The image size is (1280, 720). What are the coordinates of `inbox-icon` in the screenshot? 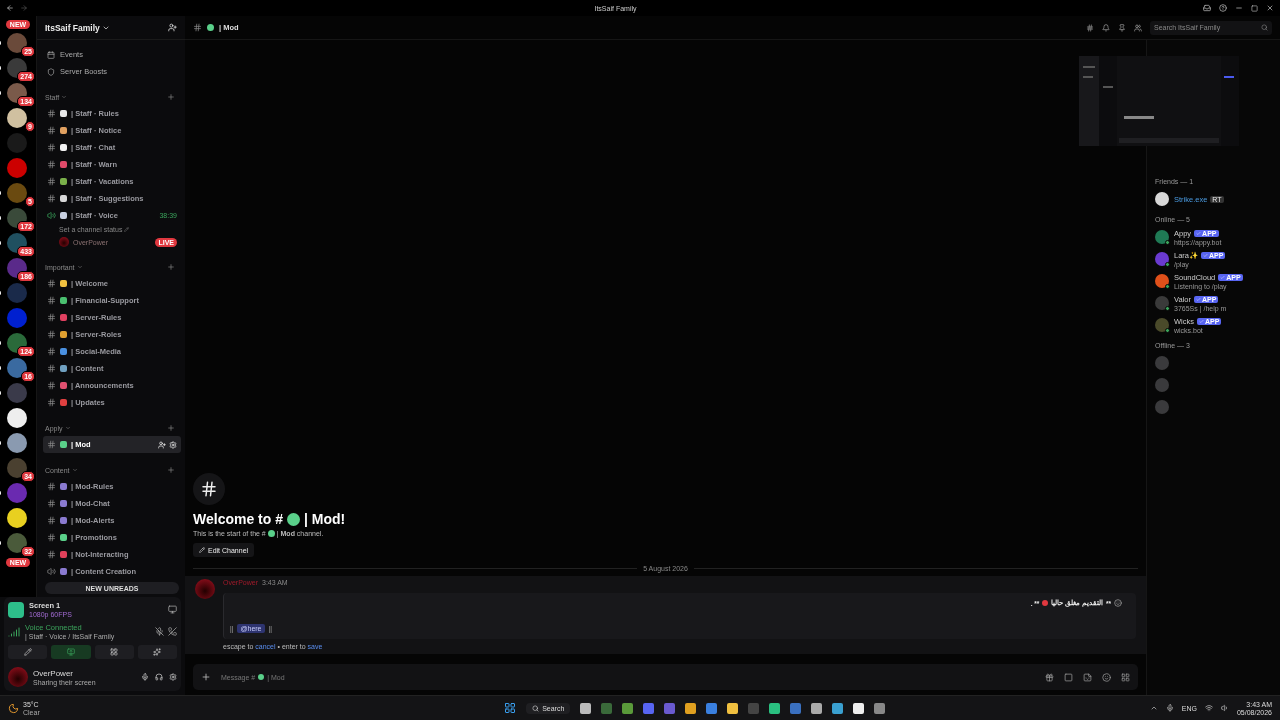 It's located at (1207, 8).